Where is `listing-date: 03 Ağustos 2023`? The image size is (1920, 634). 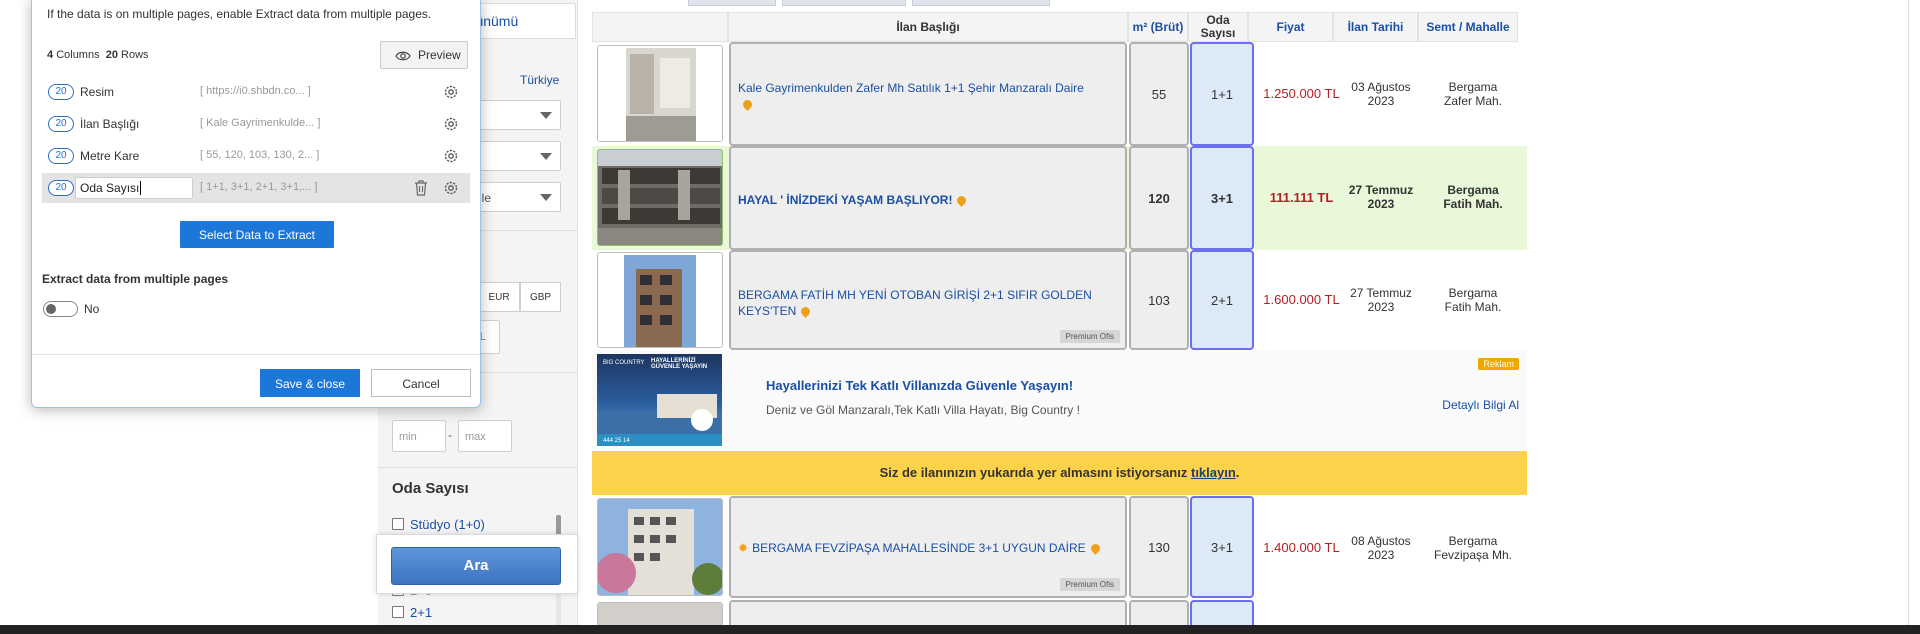
listing-date: 03 Ağustos 2023 is located at coordinates (1381, 94).